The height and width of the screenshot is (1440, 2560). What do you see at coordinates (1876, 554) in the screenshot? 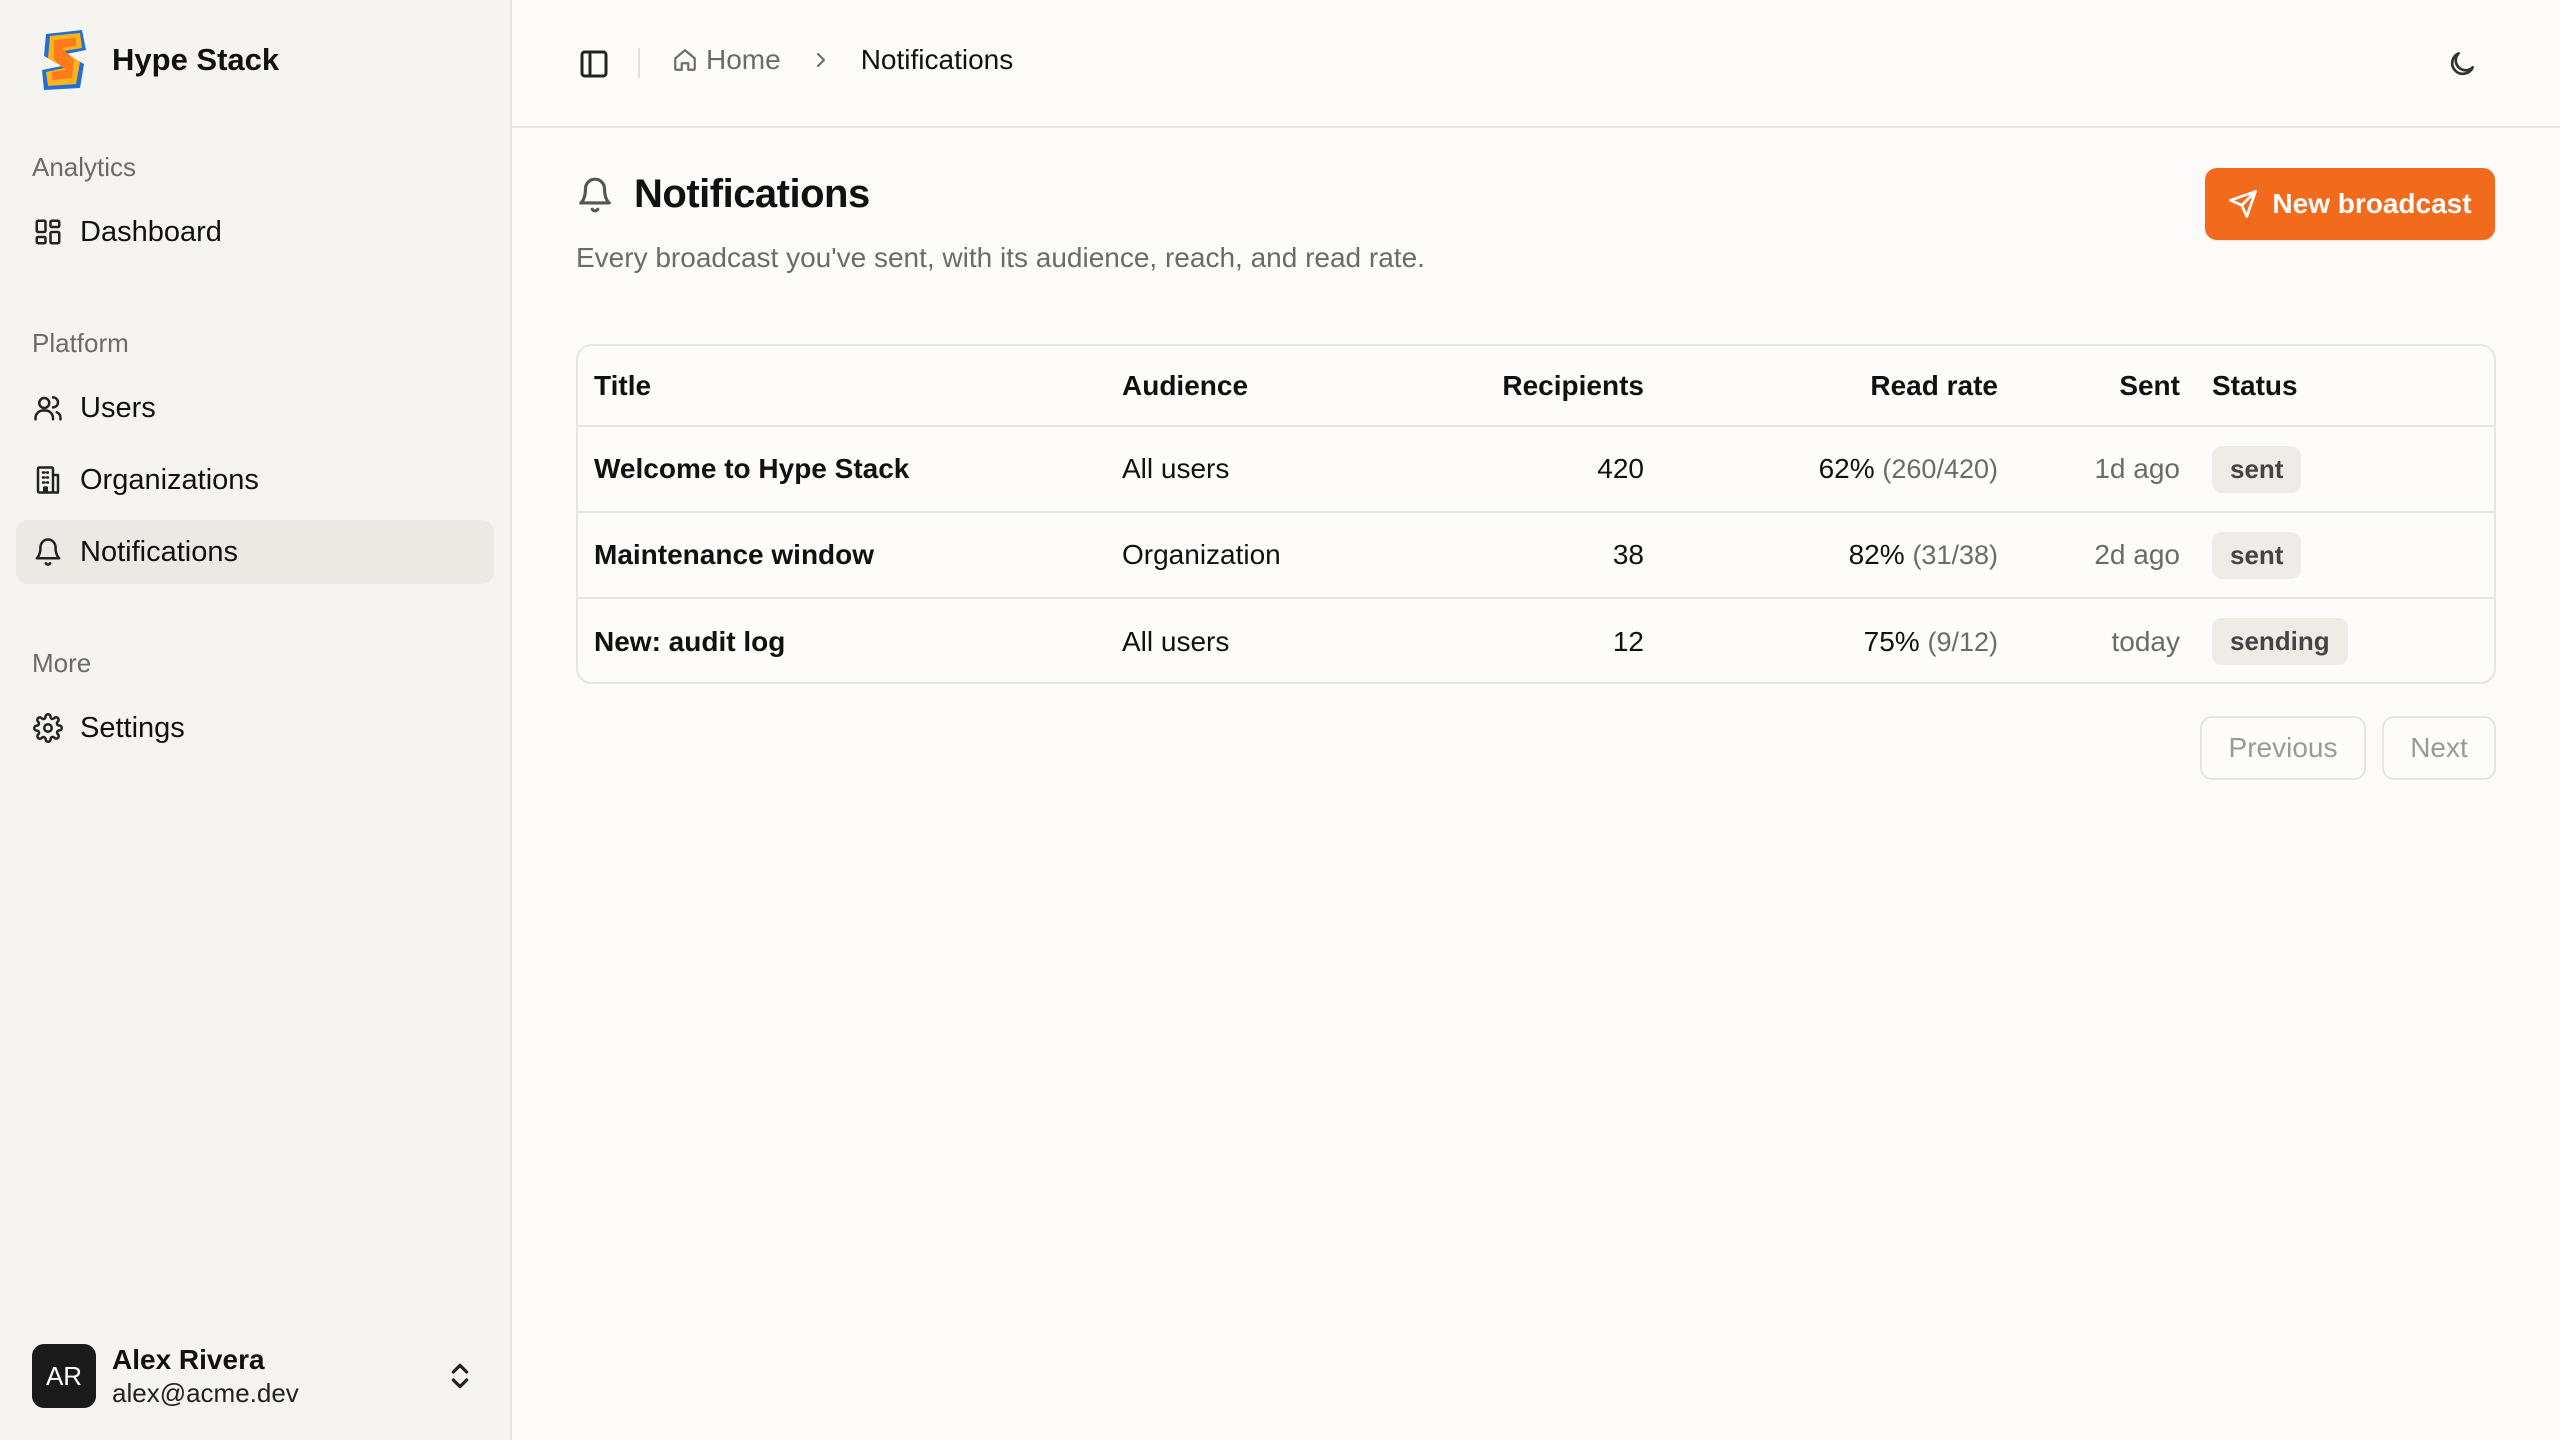
I see `read-rate-percent: 82%` at bounding box center [1876, 554].